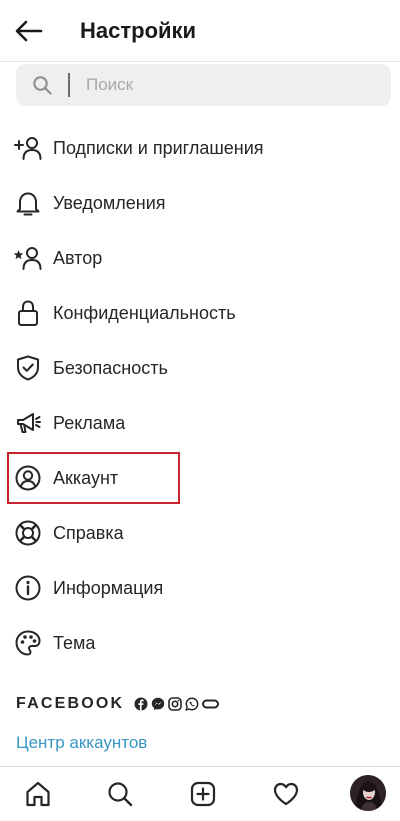 Image resolution: width=400 pixels, height=821 pixels. I want to click on star-person-icon, so click(28, 258).